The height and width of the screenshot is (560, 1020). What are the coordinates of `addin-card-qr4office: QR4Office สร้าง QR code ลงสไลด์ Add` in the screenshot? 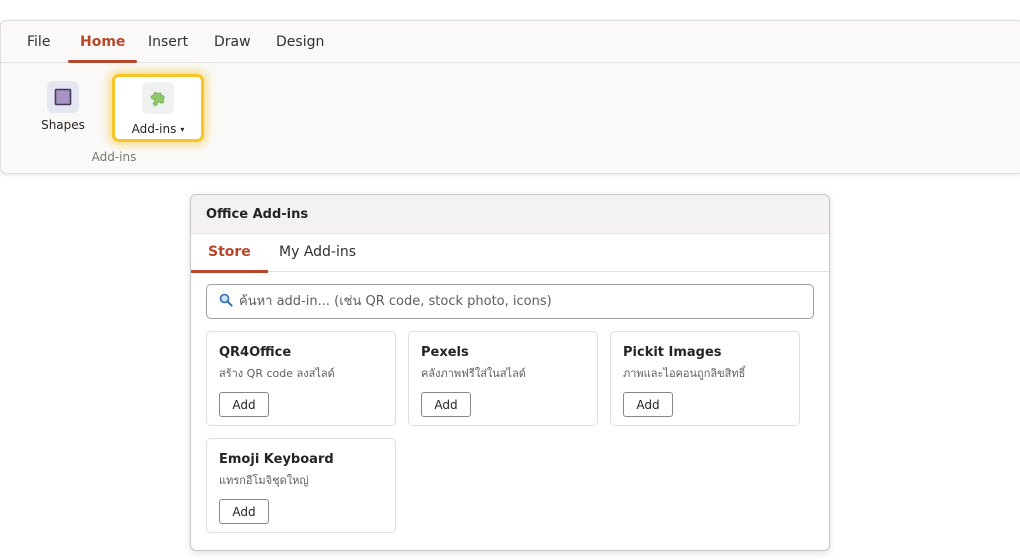 It's located at (301, 378).